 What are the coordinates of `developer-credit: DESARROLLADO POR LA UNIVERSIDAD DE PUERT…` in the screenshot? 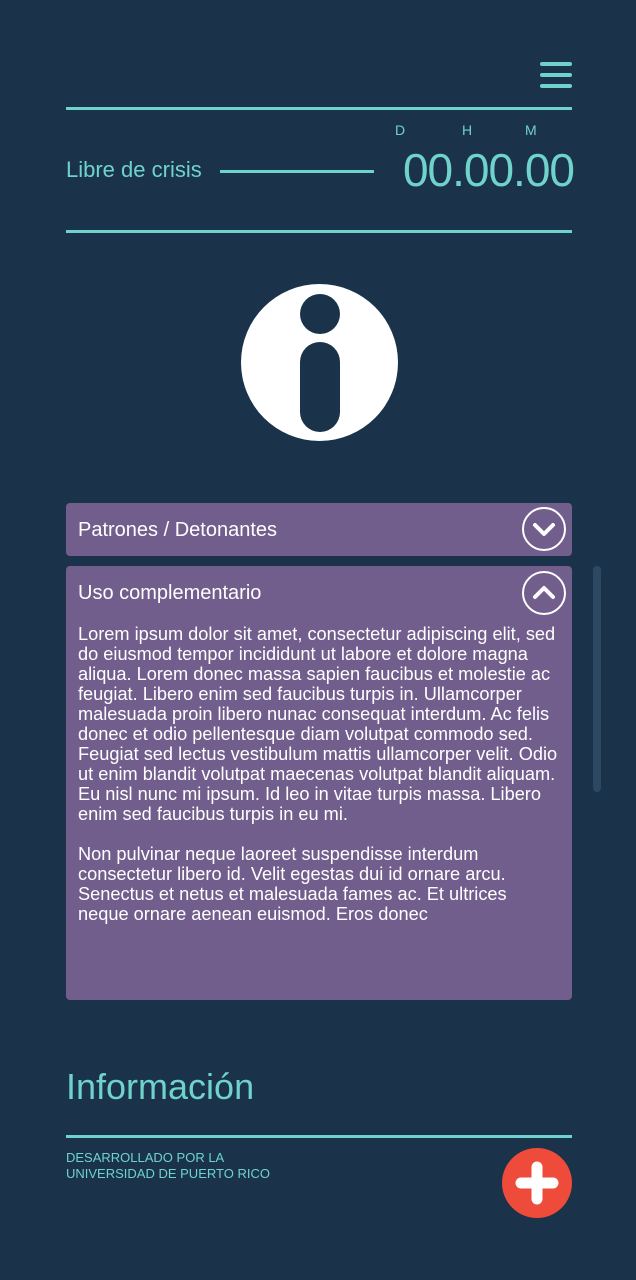 It's located at (168, 1166).